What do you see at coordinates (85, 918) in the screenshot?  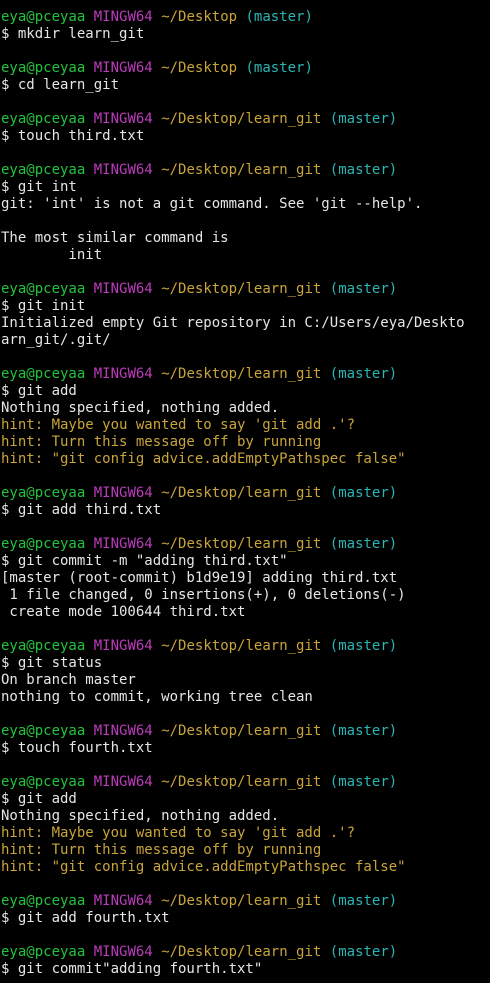 I see `output-text: $ git add fourth.txt` at bounding box center [85, 918].